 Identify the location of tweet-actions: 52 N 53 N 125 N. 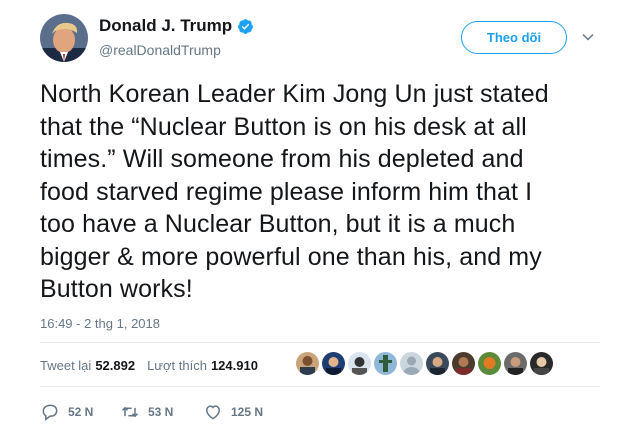
(166, 412).